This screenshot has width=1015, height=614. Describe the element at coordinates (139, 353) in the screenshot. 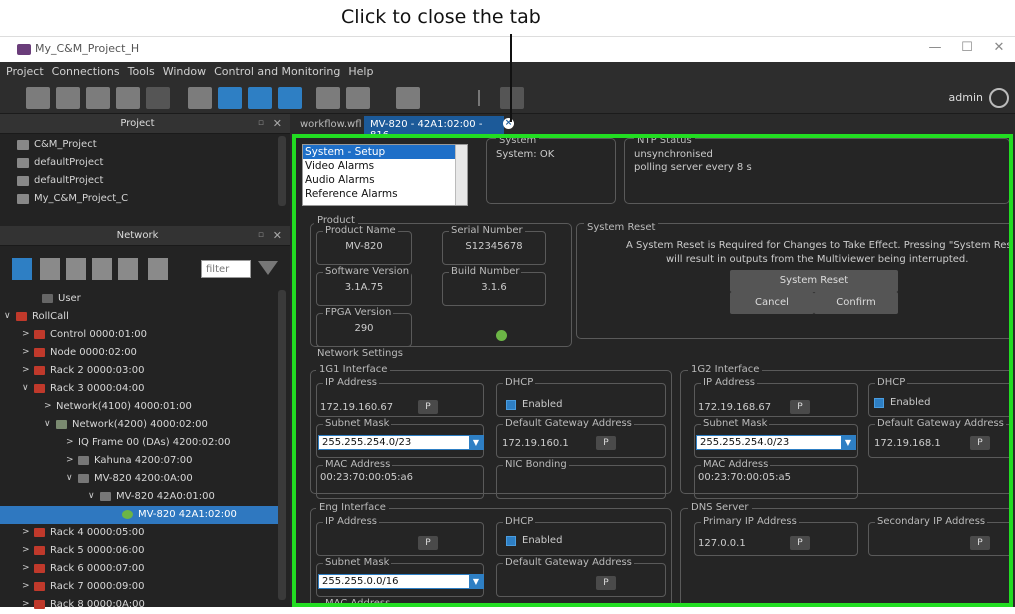

I see `tree-node: > Node 0000:02:00` at that location.